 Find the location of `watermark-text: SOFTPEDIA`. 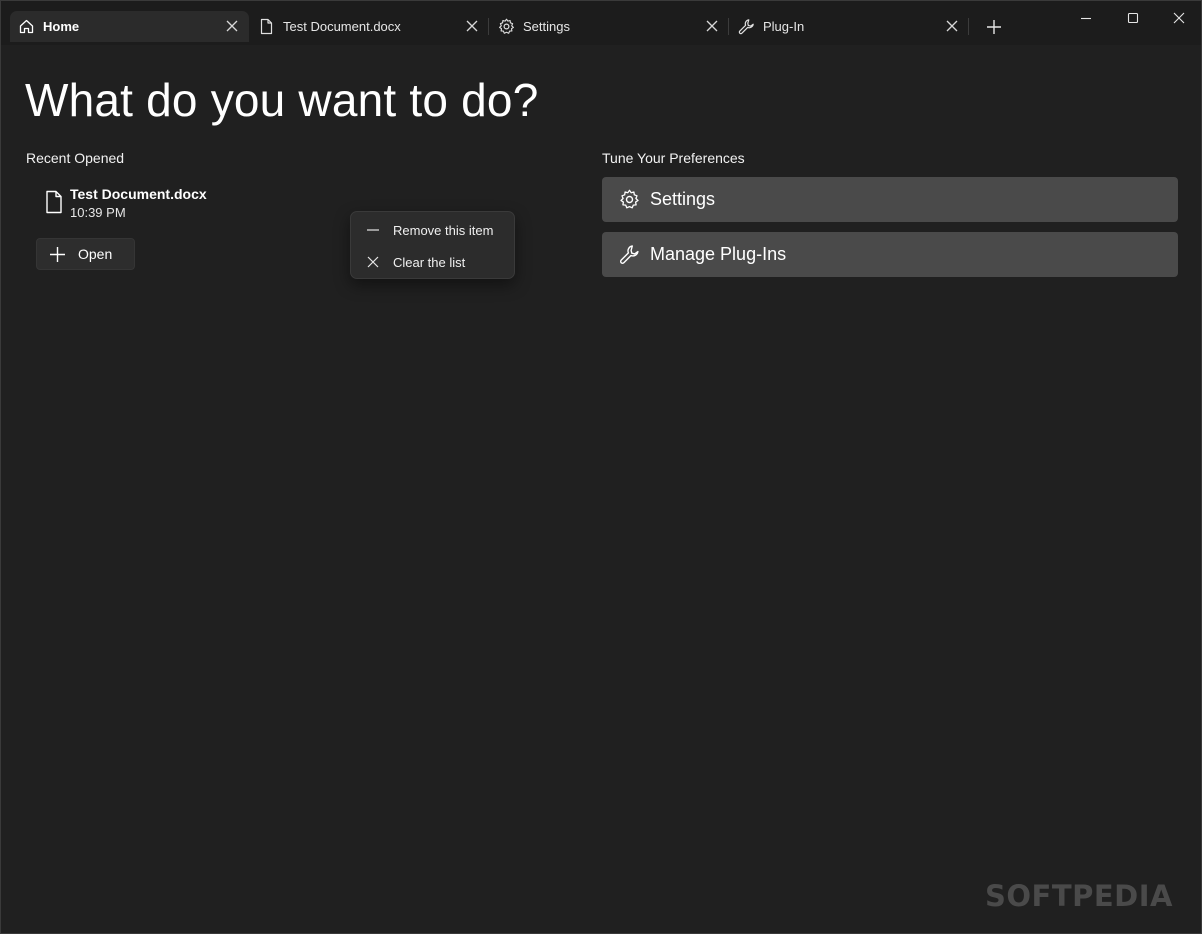

watermark-text: SOFTPEDIA is located at coordinates (1078, 896).